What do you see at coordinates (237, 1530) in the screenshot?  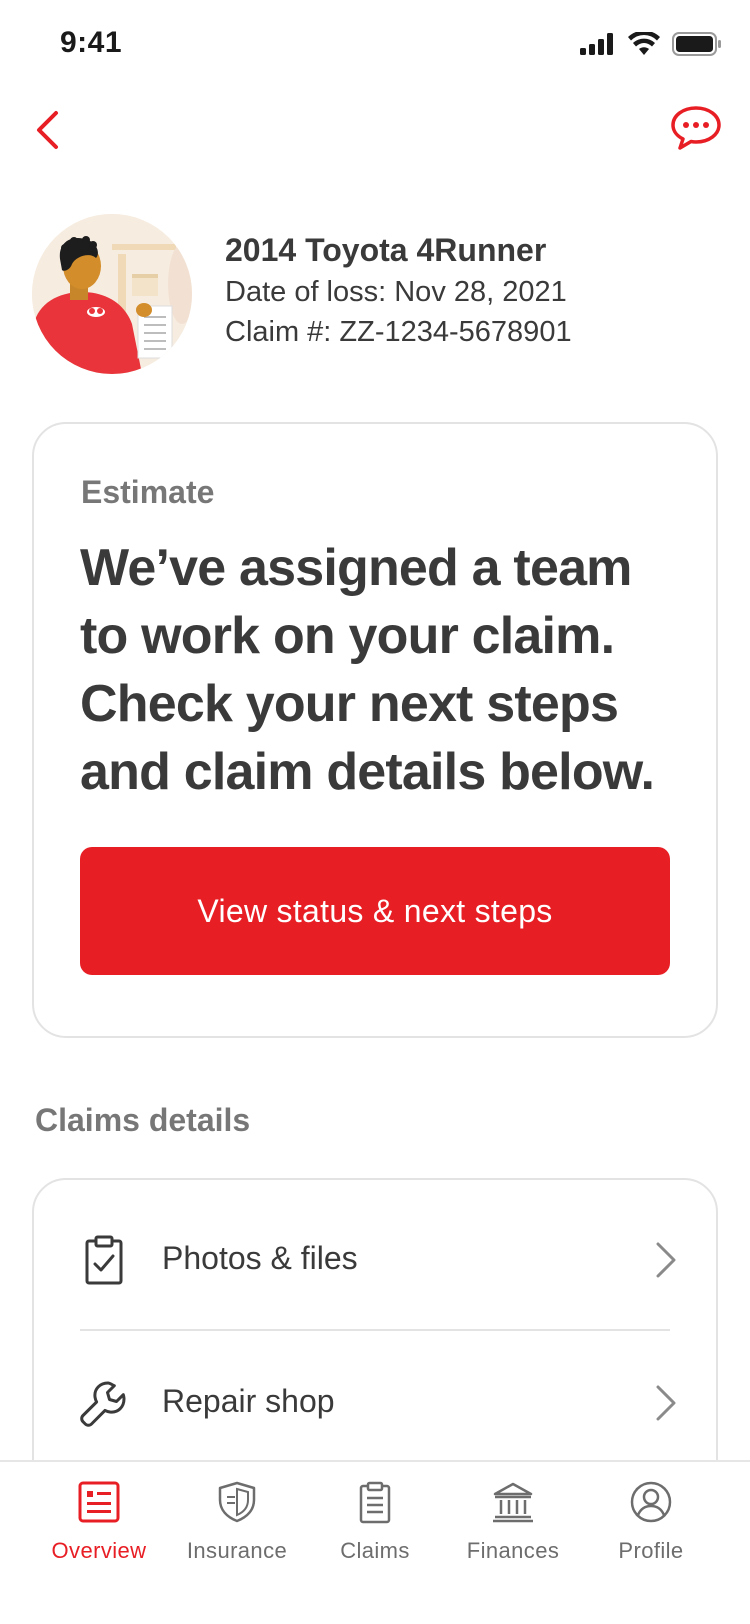 I see `tab-insurance: Insurance` at bounding box center [237, 1530].